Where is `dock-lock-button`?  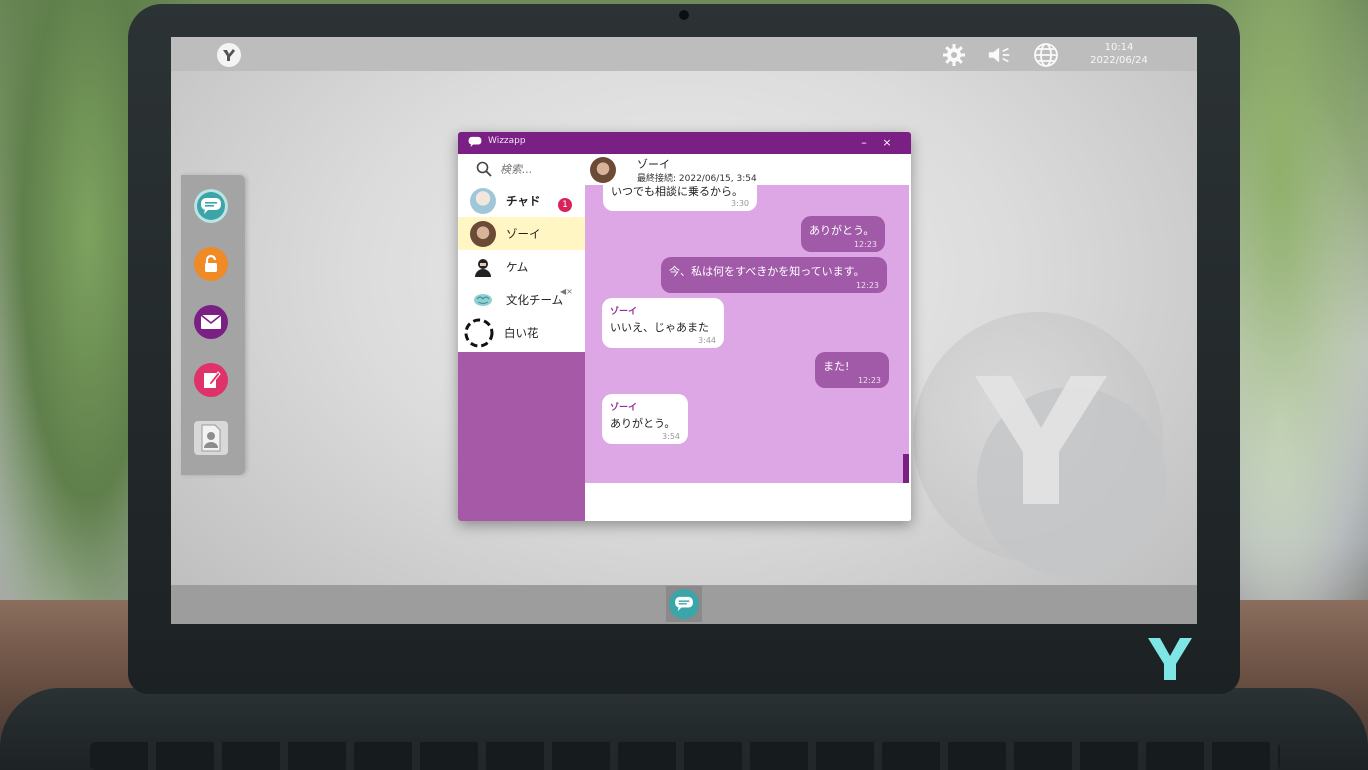
dock-lock-button is located at coordinates (211, 264).